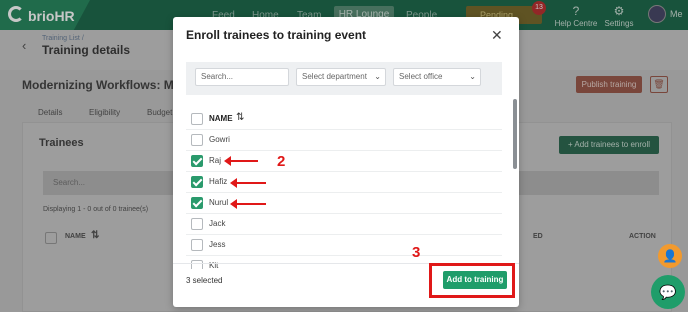  Describe the element at coordinates (281, 161) in the screenshot. I see `annotation-step-2: 2` at that location.